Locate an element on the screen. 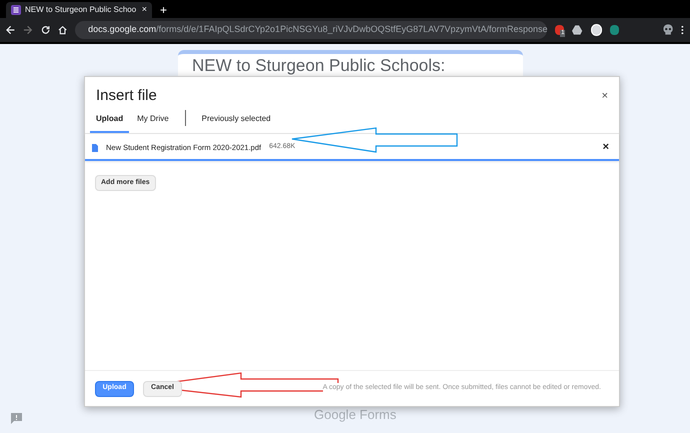 This screenshot has height=433, width=690. new-tab-button: + is located at coordinates (164, 10).